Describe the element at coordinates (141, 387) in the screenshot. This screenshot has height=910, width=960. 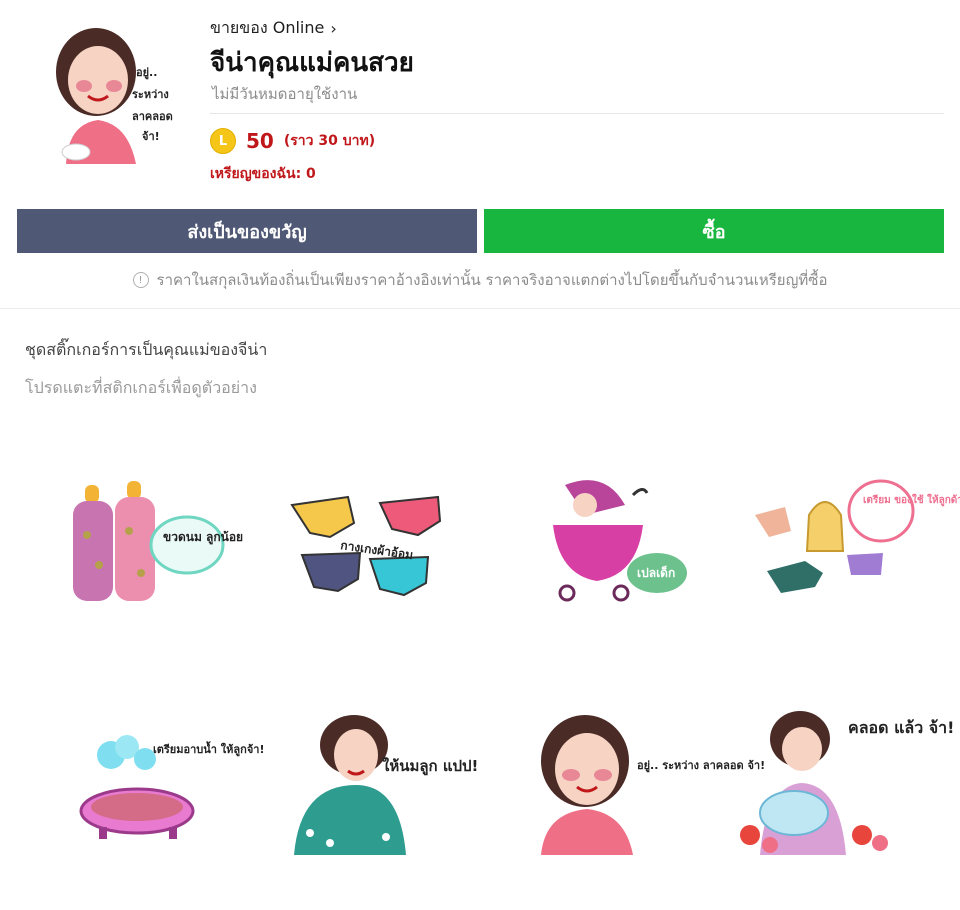
I see `preview-hint: โปรดแตะที่สติกเกอร์เพื่อดูตัวอย่าง` at that location.